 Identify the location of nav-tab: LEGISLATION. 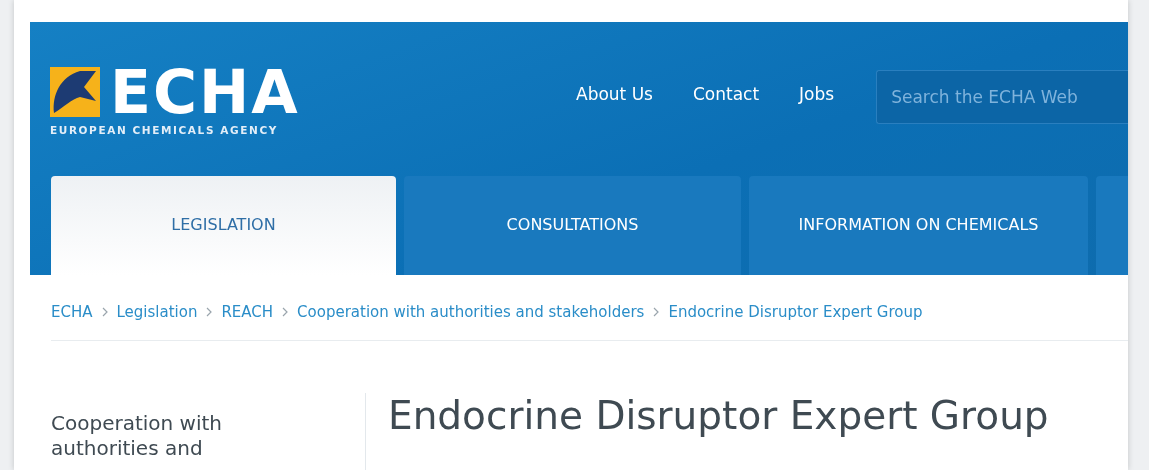
(223, 225).